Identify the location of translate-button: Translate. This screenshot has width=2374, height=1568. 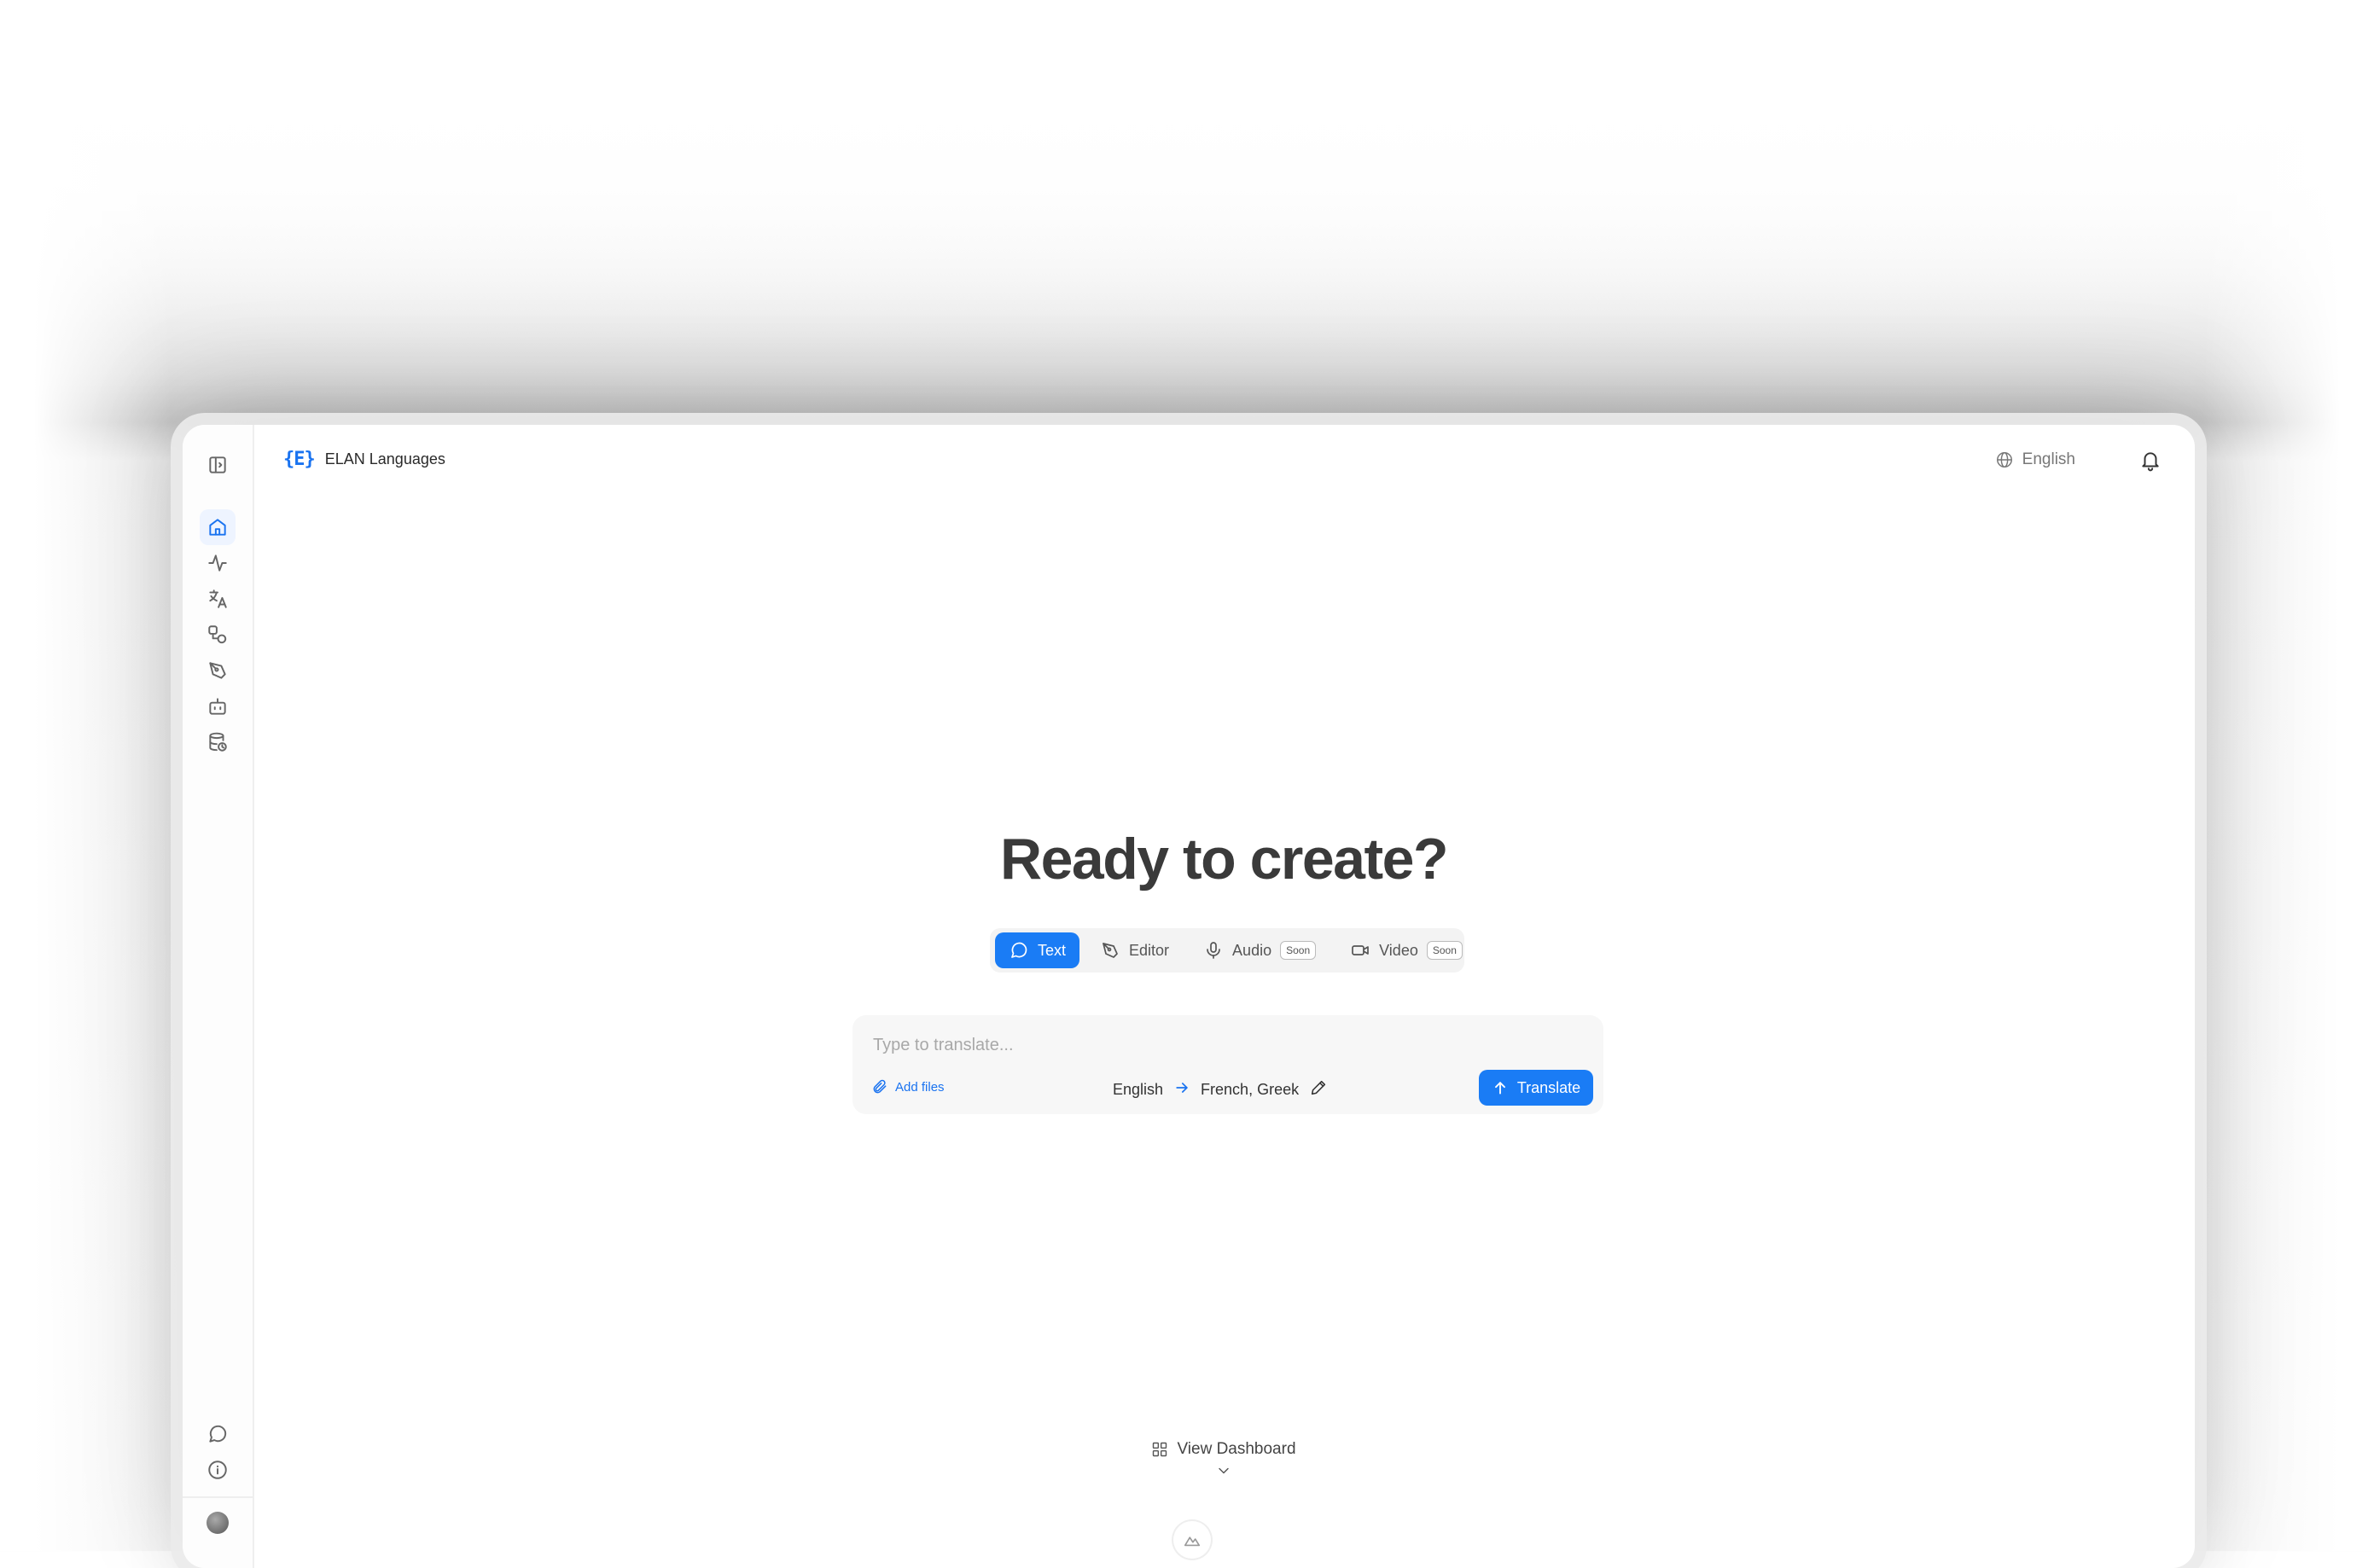
(1536, 1088).